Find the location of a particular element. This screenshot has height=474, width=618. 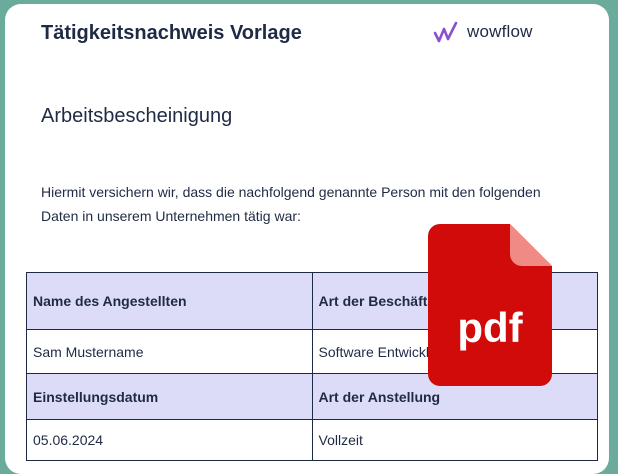

pdf-label: pdf is located at coordinates (490, 327).